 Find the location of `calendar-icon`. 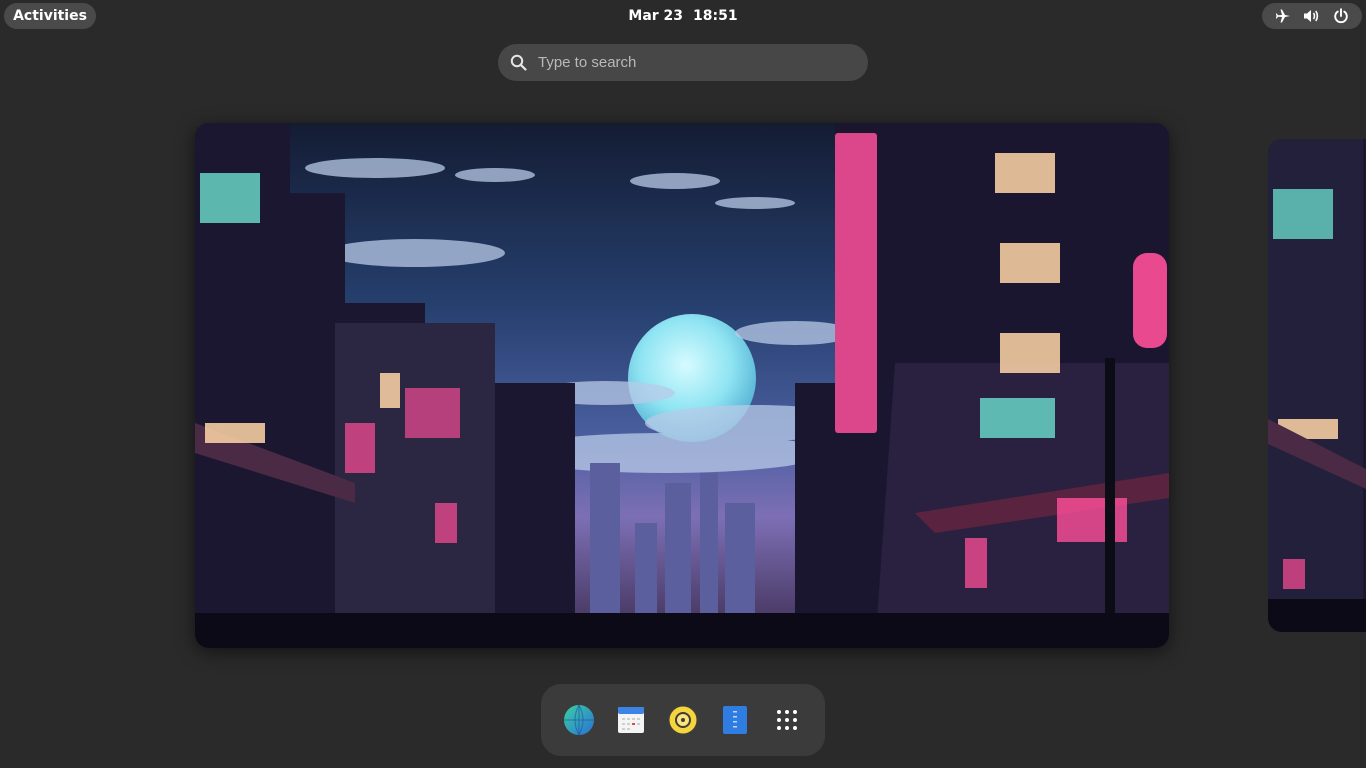

calendar-icon is located at coordinates (631, 720).